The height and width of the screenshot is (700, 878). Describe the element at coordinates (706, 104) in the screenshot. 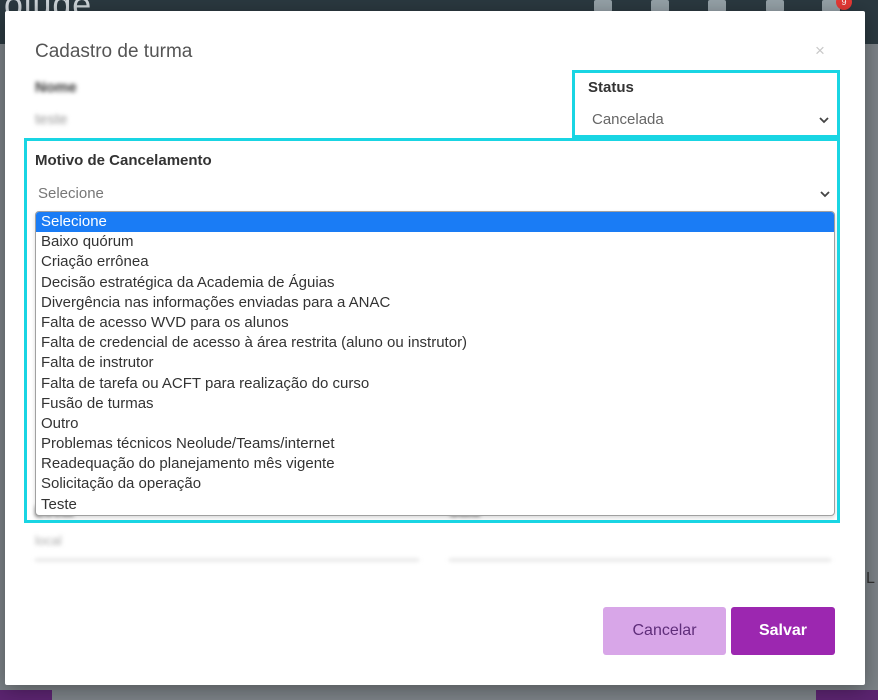

I see `status-highlight-box` at that location.